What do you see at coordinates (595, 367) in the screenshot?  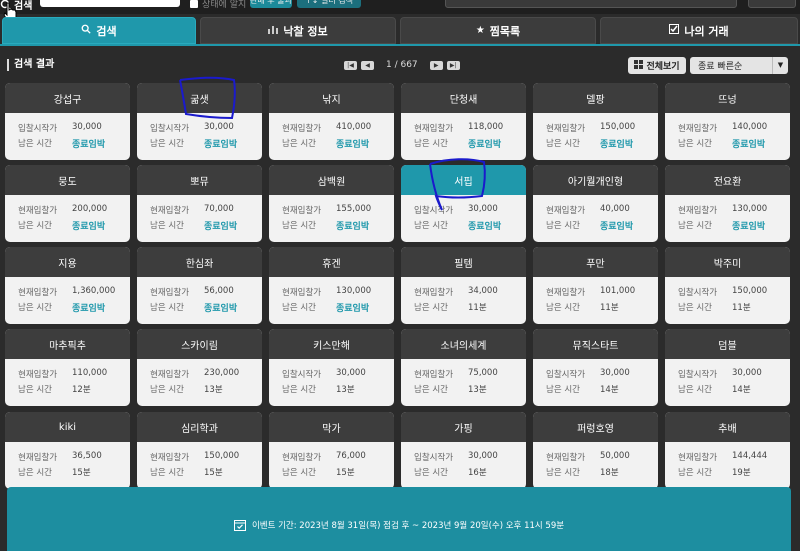 I see `auction-card: 뮤직스타트 입찰시작가 30,000 남은 시간 14분` at bounding box center [595, 367].